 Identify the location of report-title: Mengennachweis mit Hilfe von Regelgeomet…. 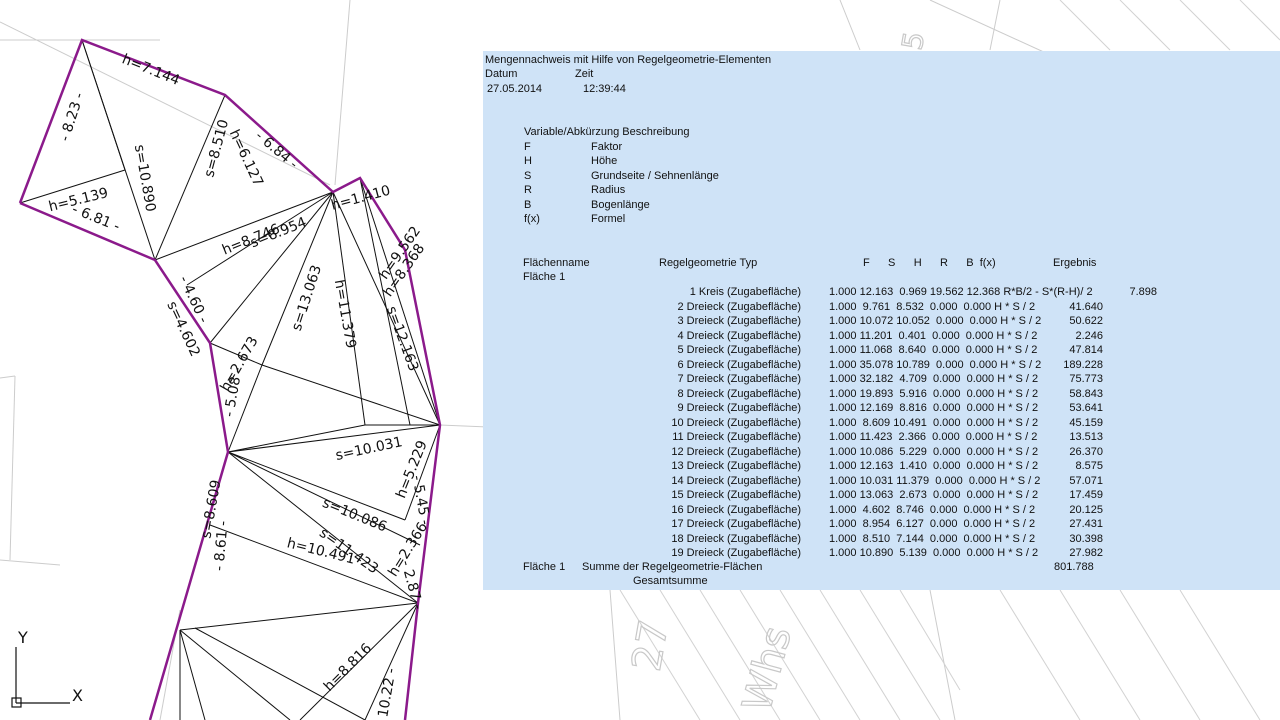
(628, 60).